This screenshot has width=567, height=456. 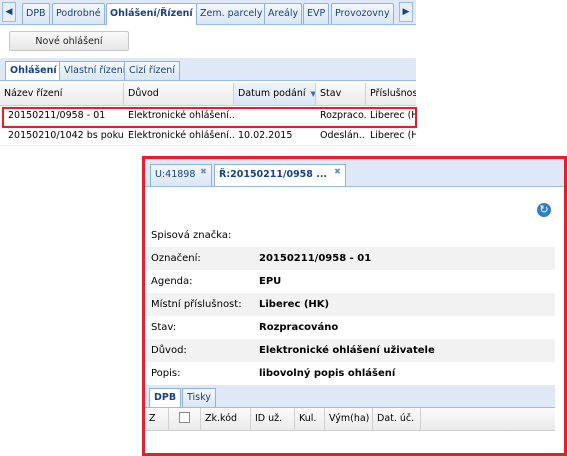 I want to click on cell-name: 20150210/1042 bs pokus, so click(x=66, y=135).